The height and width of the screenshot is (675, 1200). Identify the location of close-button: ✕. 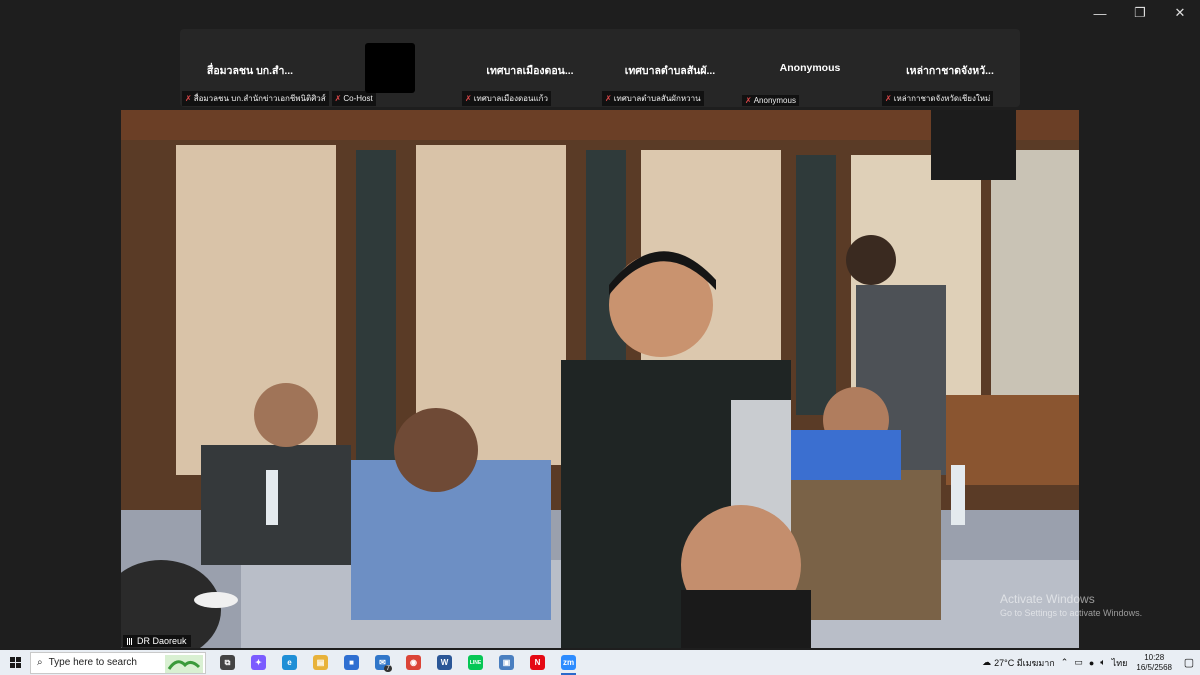
(1180, 13).